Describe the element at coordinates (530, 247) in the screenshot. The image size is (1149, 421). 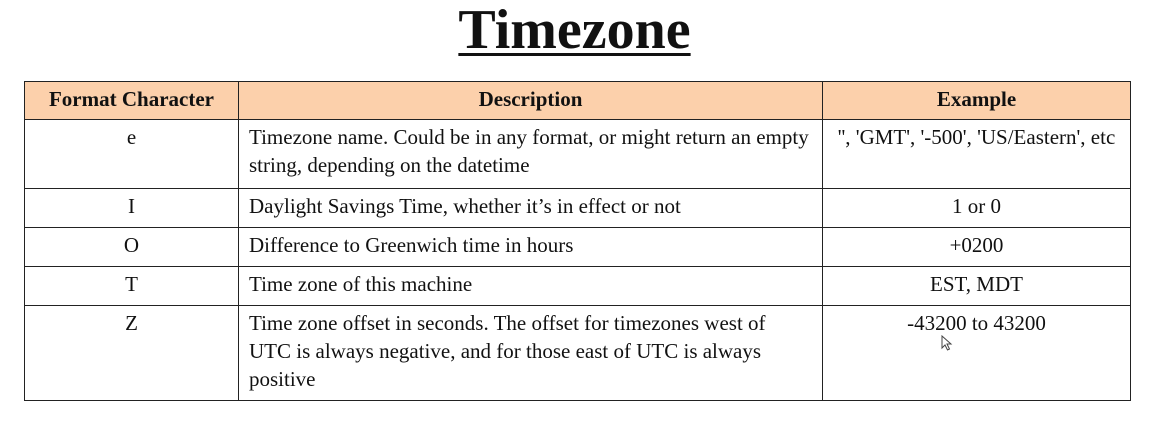
I see `description-cell: Difference to Greenwich time in hours` at that location.